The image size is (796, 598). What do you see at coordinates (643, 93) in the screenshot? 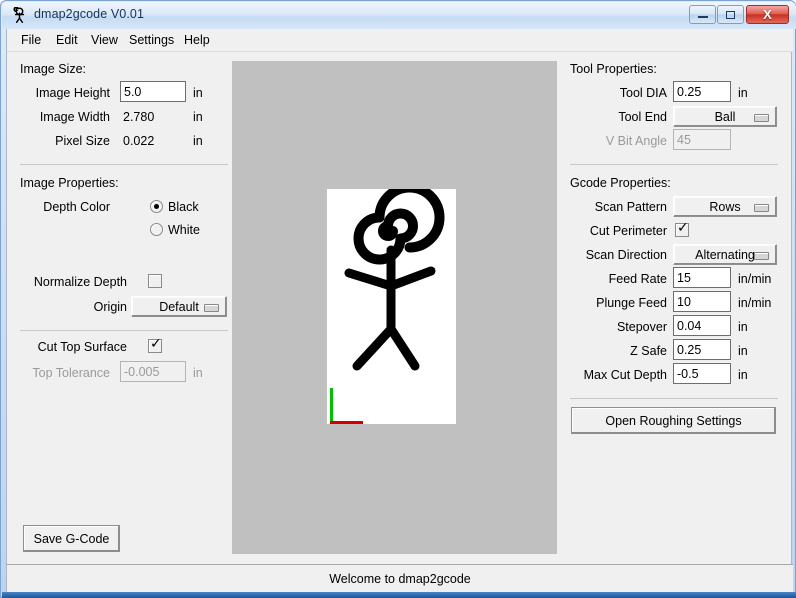
I see `tool-dia-label: Tool DIA` at bounding box center [643, 93].